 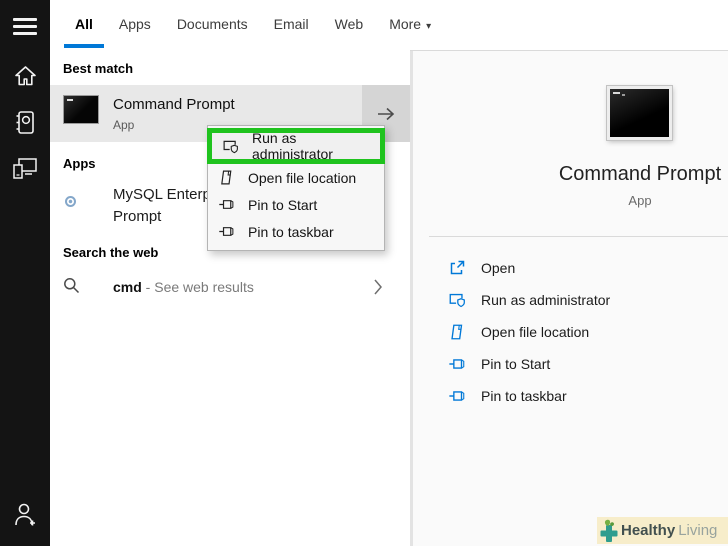 What do you see at coordinates (516, 364) in the screenshot?
I see `action-label: Pin to Start` at bounding box center [516, 364].